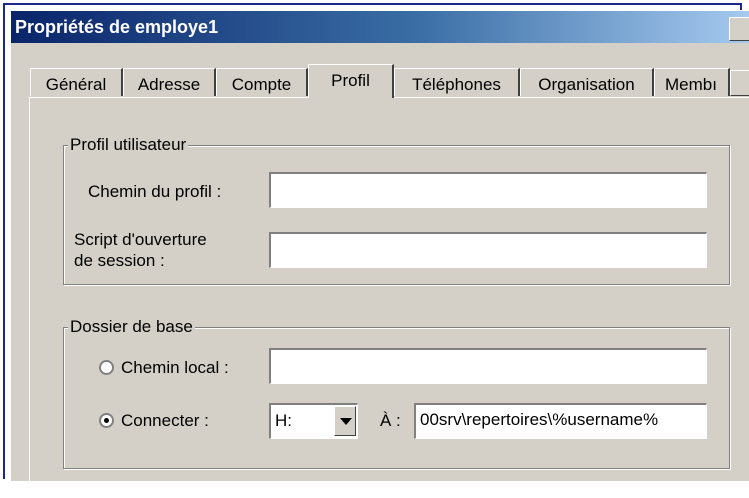  What do you see at coordinates (140, 239) in the screenshot?
I see `logon-script-label-line1: Script d'ouverture` at bounding box center [140, 239].